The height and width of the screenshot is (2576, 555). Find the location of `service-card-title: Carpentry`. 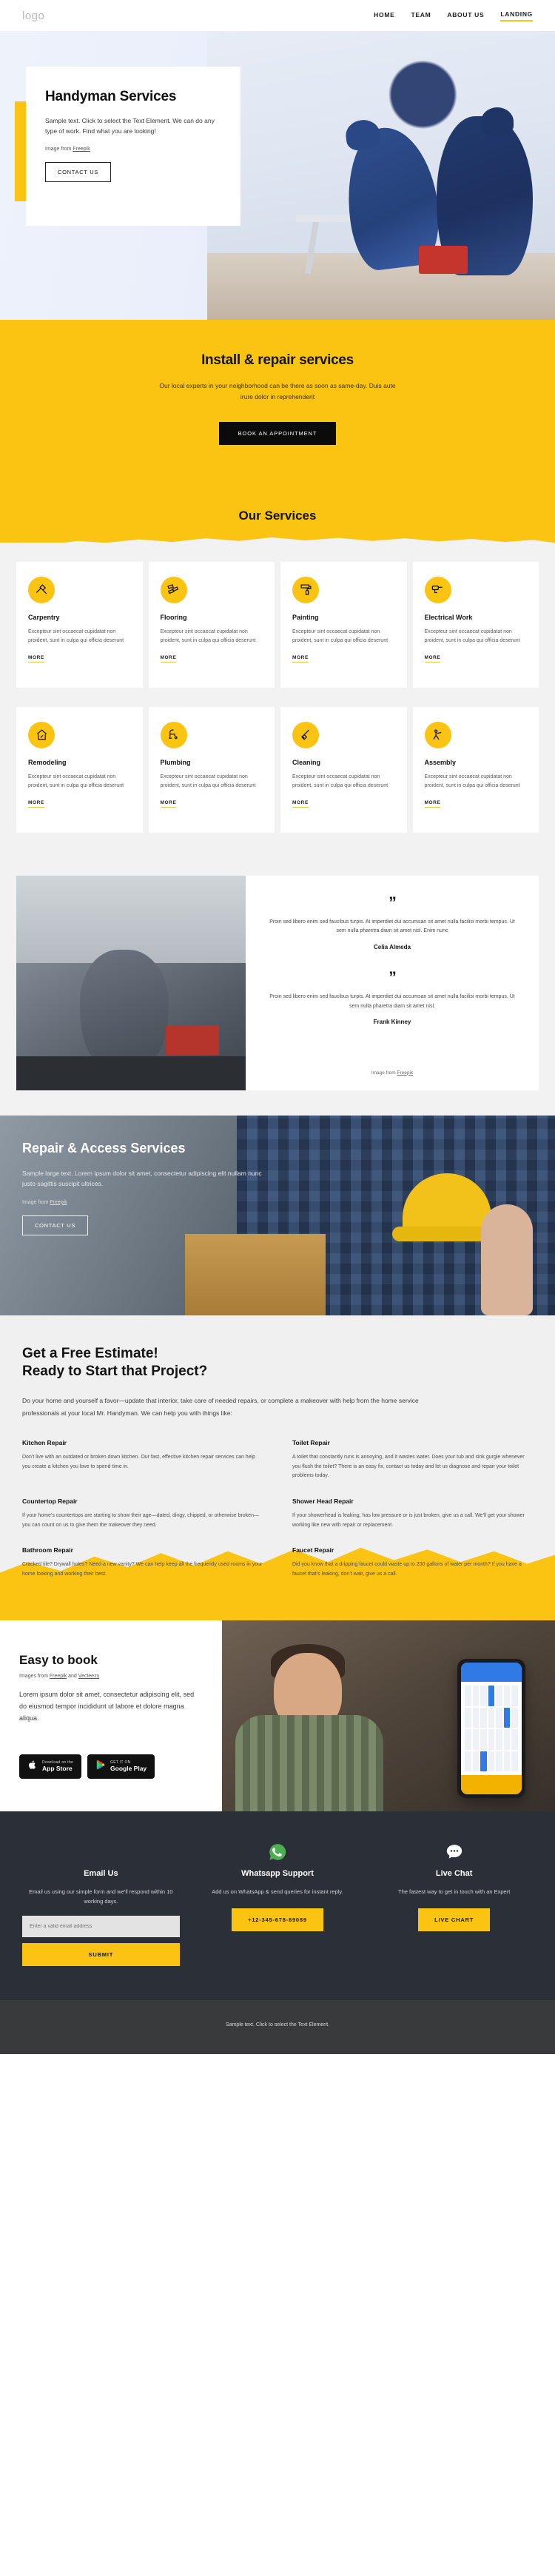

service-card-title: Carpentry is located at coordinates (44, 617).